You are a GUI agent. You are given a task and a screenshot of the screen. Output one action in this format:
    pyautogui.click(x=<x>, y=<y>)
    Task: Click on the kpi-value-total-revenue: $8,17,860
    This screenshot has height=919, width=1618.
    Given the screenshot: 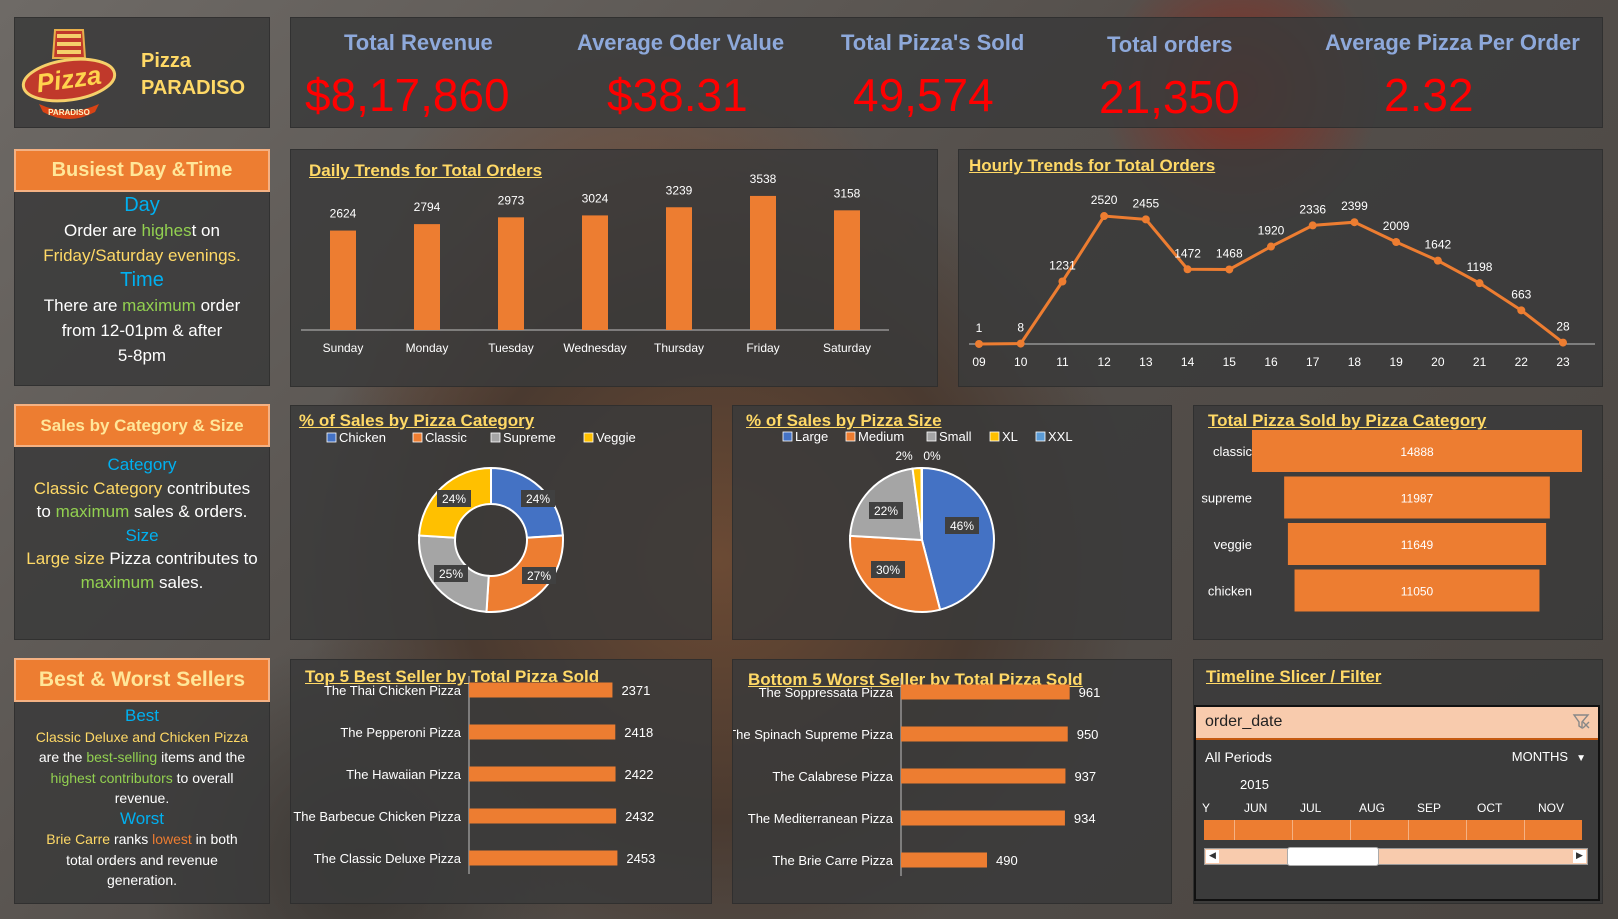 What is the action you would take?
    pyautogui.click(x=407, y=95)
    